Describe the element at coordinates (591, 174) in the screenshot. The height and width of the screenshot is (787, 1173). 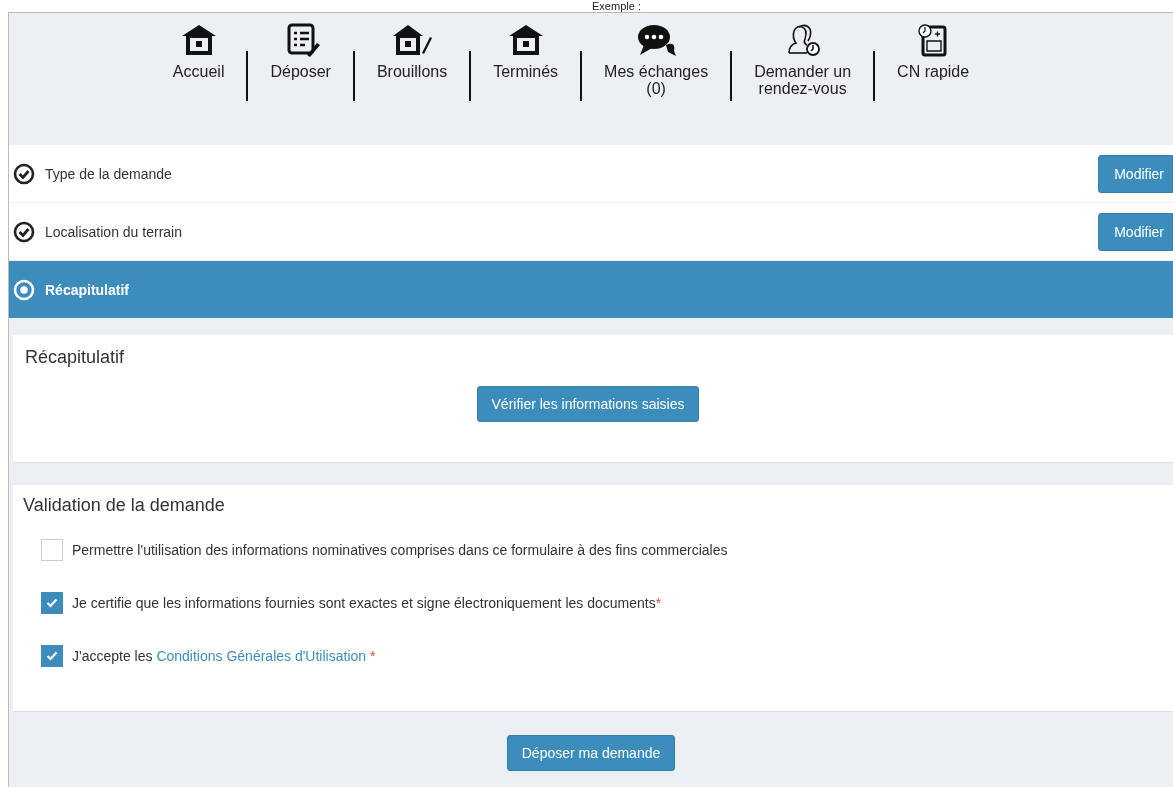
I see `step-row: Type de la demande Modifier` at that location.